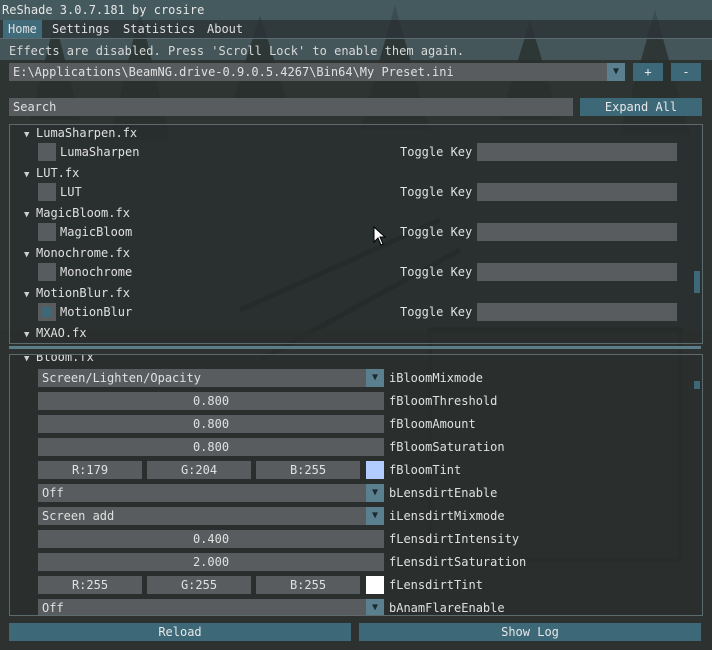  Describe the element at coordinates (47, 312) in the screenshot. I see `effect-checkbox-checked` at that location.